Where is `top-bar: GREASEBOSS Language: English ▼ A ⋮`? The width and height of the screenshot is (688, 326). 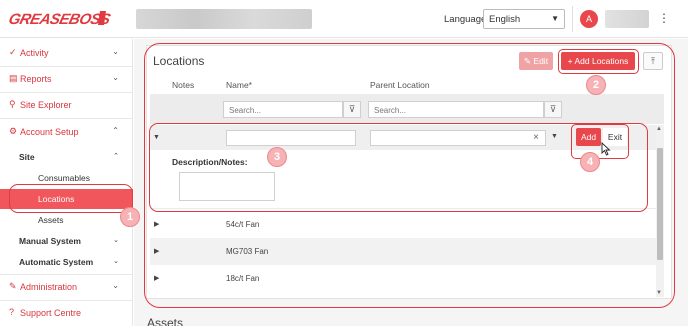
top-bar: GREASEBOSS Language: English ▼ A ⋮ is located at coordinates (344, 19).